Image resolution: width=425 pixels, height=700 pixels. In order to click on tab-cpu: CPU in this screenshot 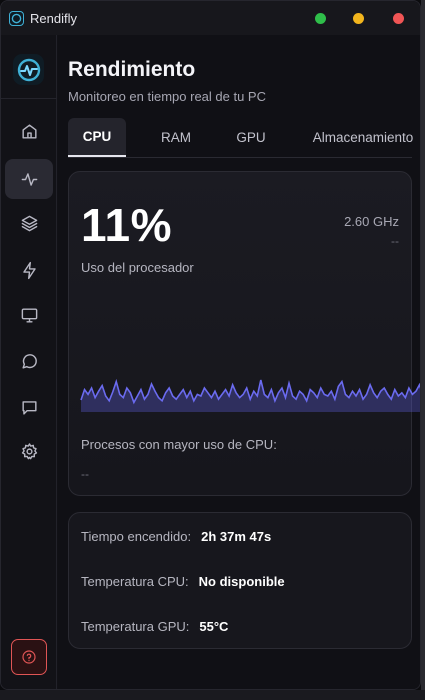, I will do `click(97, 137)`.